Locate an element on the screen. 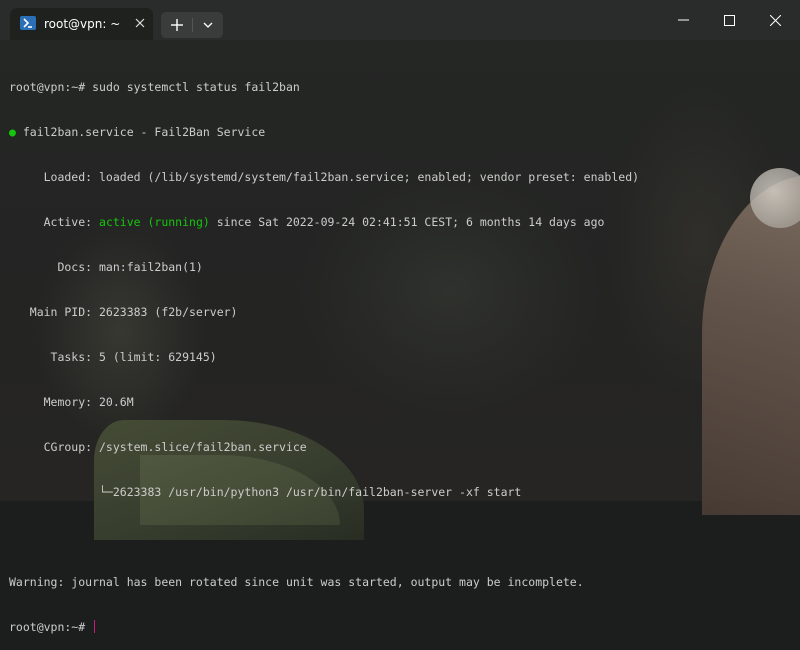 This screenshot has width=800, height=650. new-tab-group is located at coordinates (192, 25).